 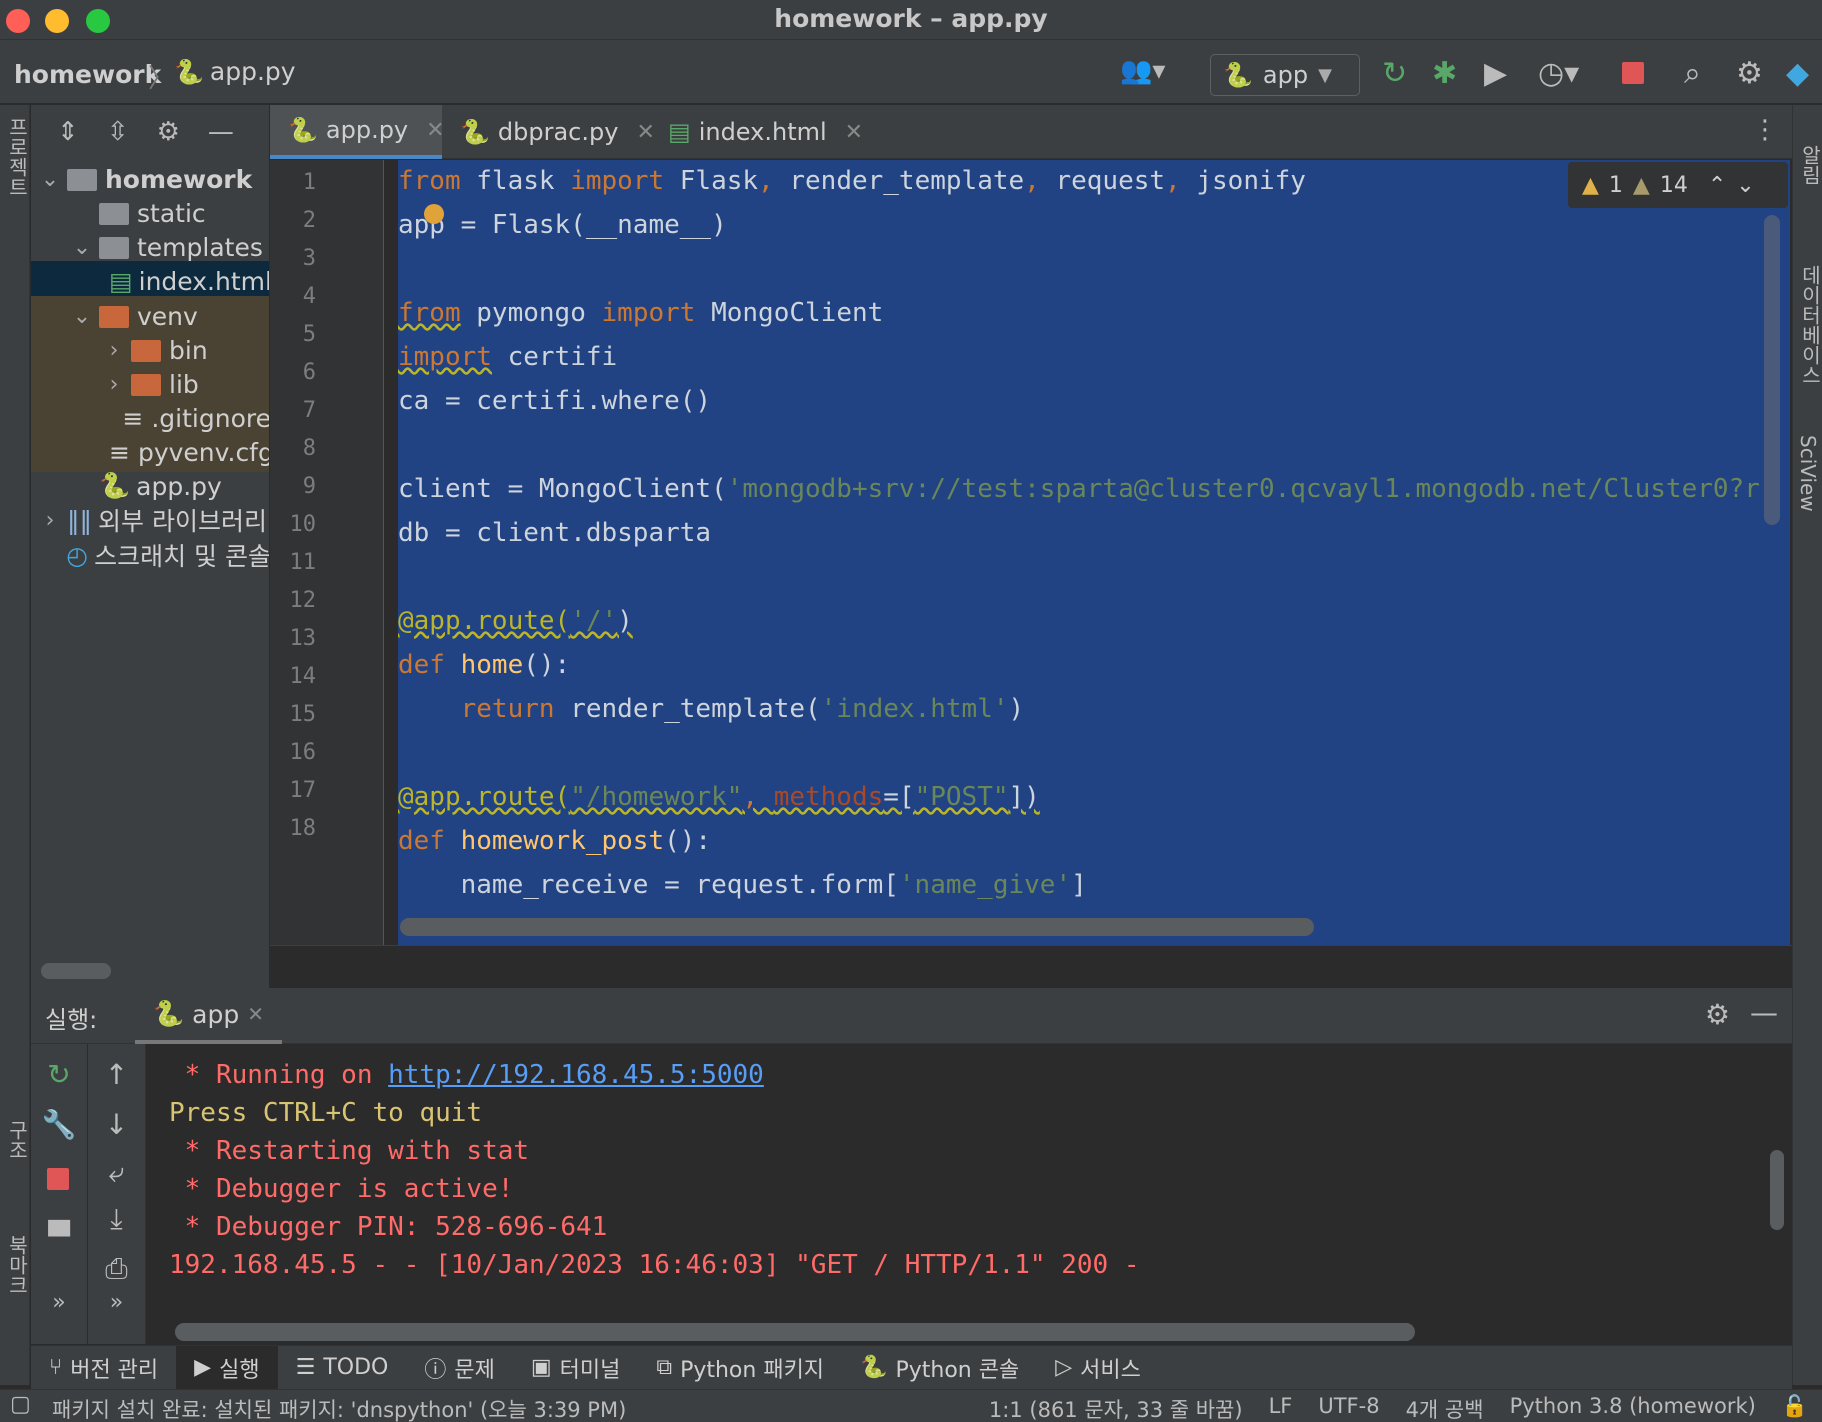 I want to click on project-toolbar: ⇕ ⇳ ⚙ —, so click(x=150, y=132).